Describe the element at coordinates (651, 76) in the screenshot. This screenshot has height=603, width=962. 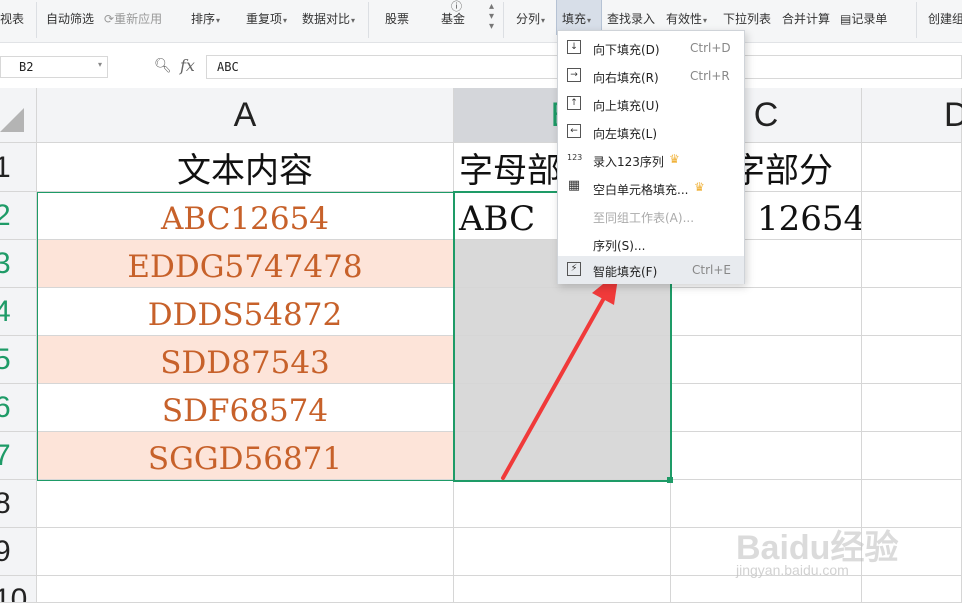
I see `menu-item-fill-right: → 向右填充(R) Ctrl+R` at that location.